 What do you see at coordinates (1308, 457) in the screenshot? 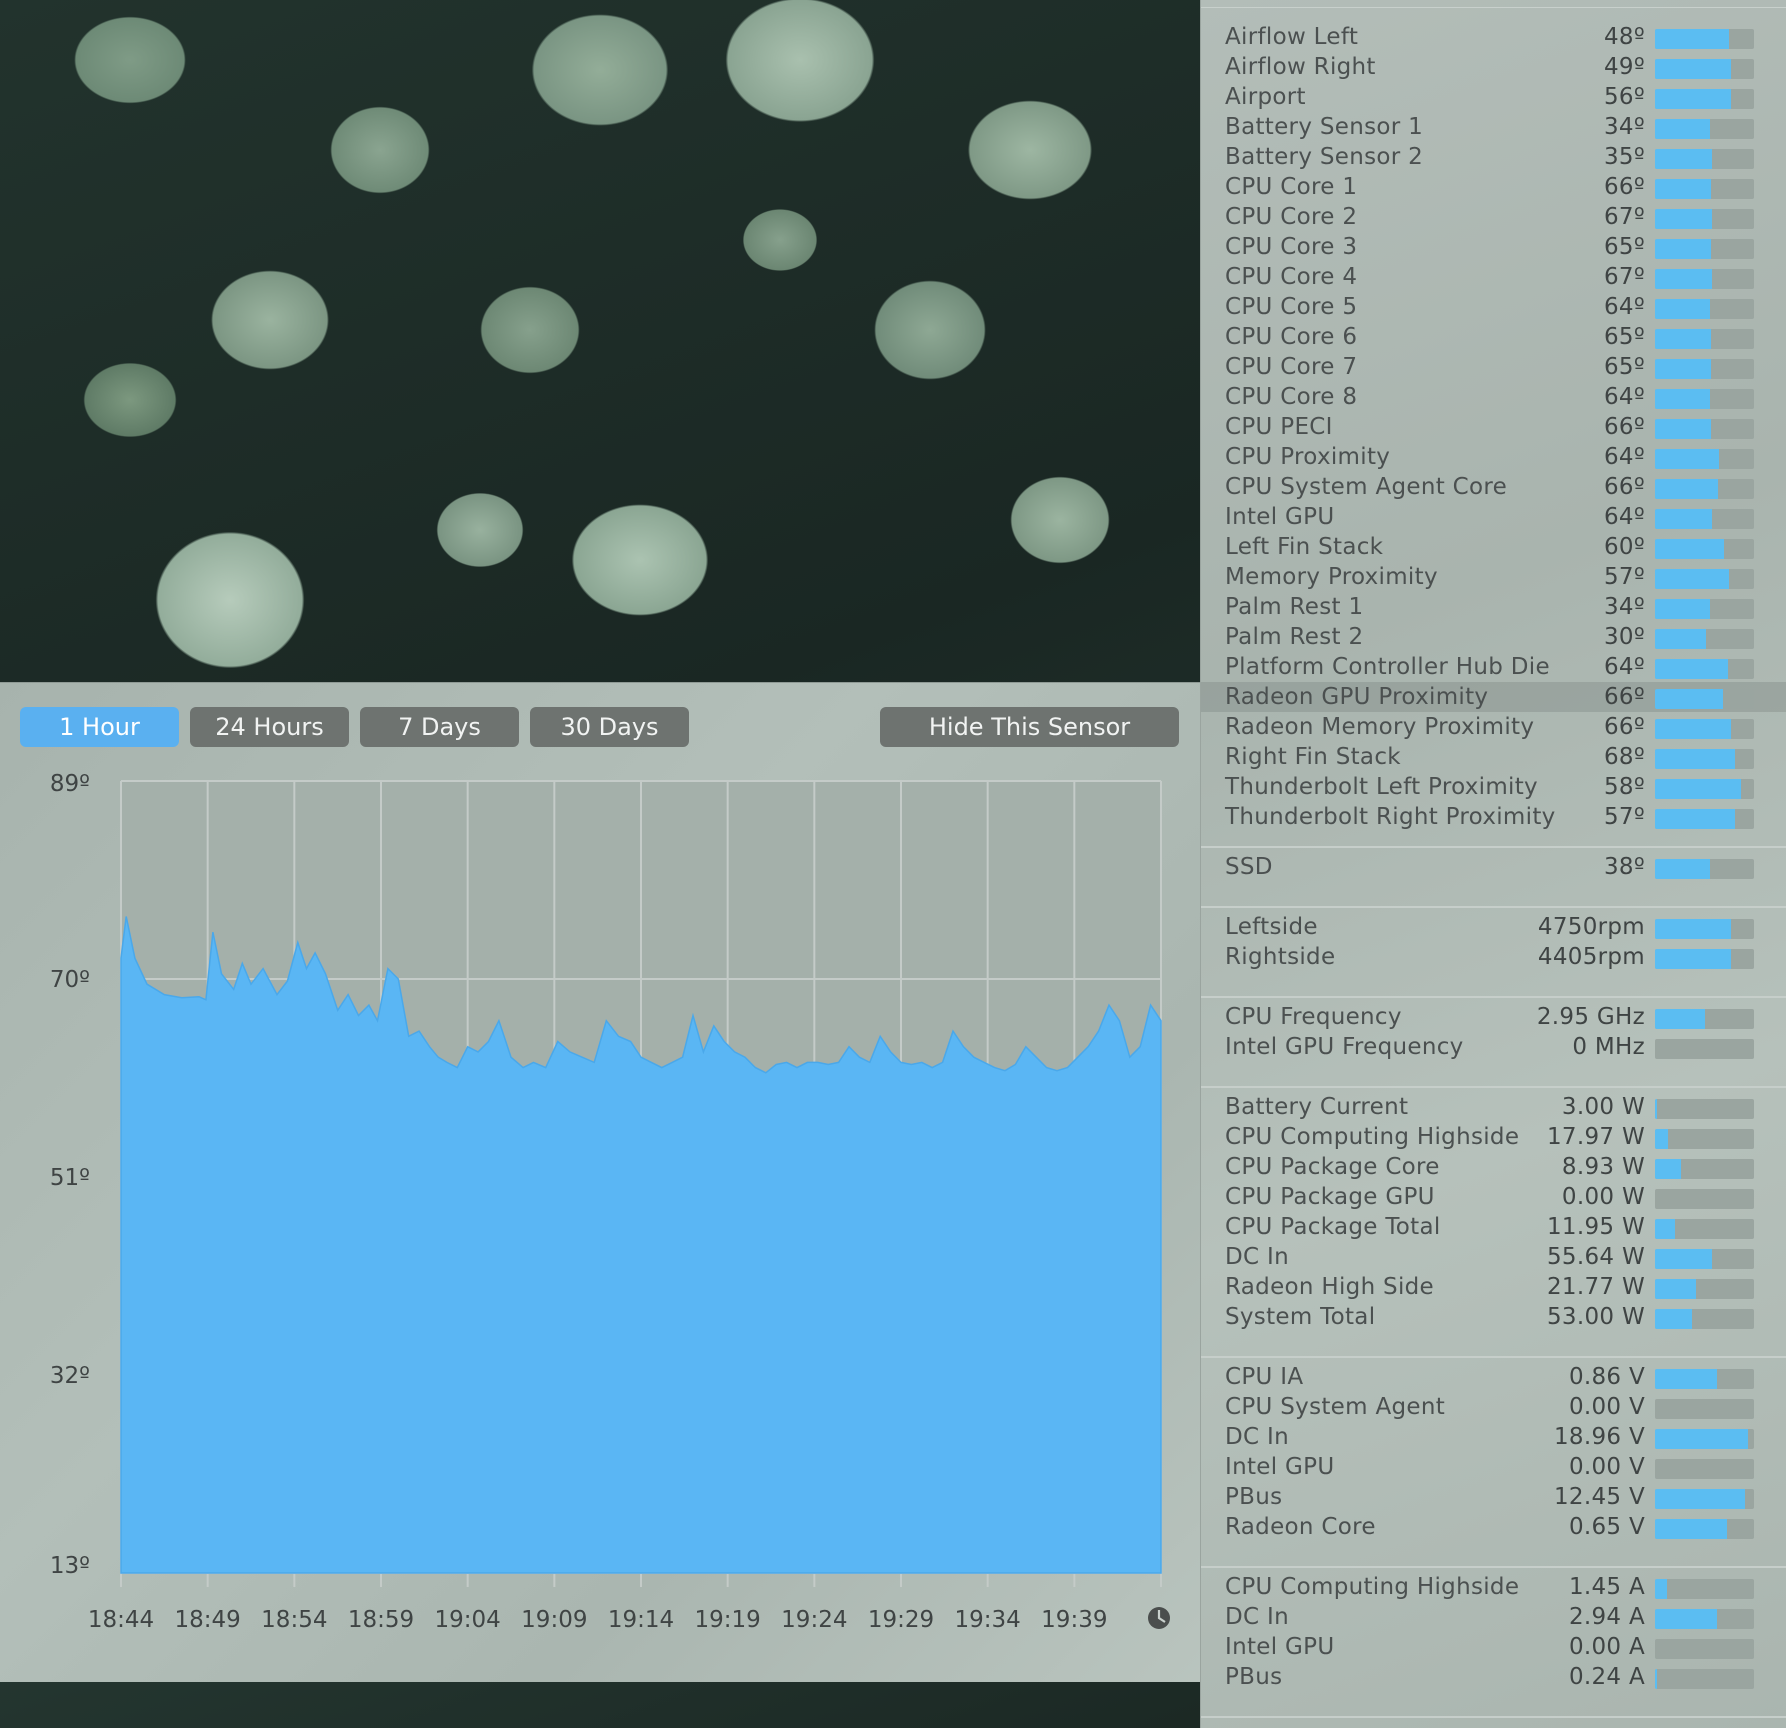
I see `sensor-name: CPU Proximity` at bounding box center [1308, 457].